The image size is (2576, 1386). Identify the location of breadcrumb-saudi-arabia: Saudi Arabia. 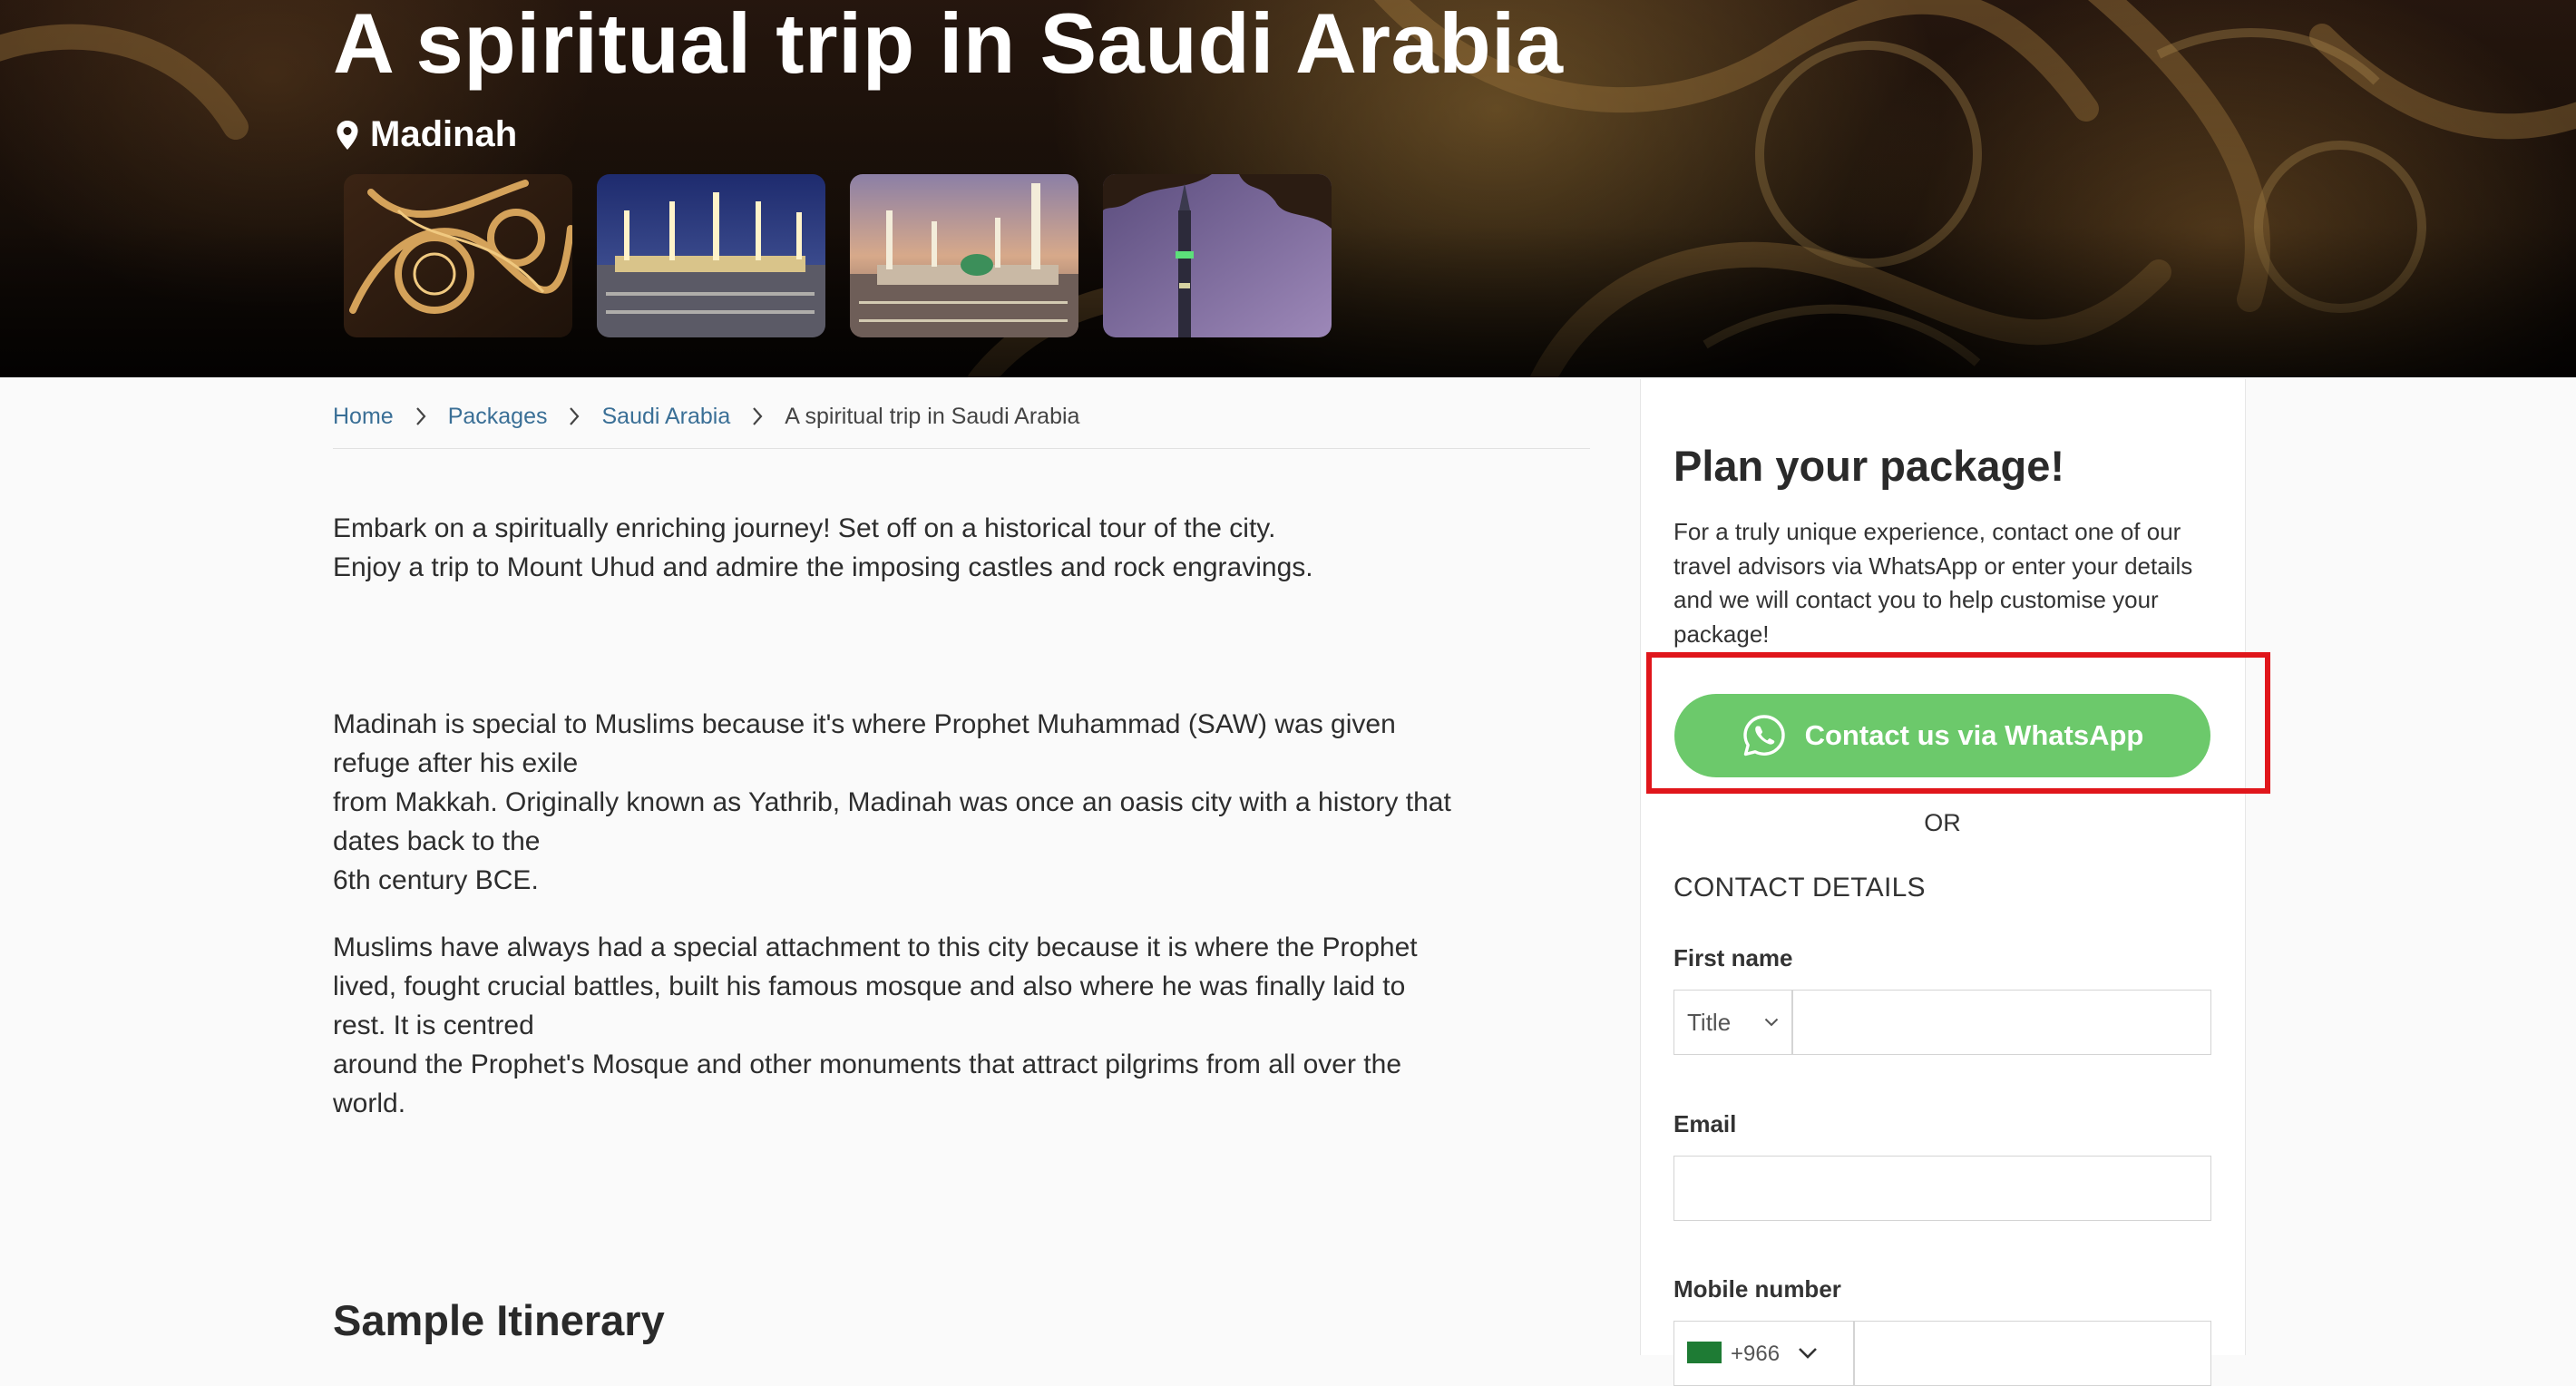
(665, 417).